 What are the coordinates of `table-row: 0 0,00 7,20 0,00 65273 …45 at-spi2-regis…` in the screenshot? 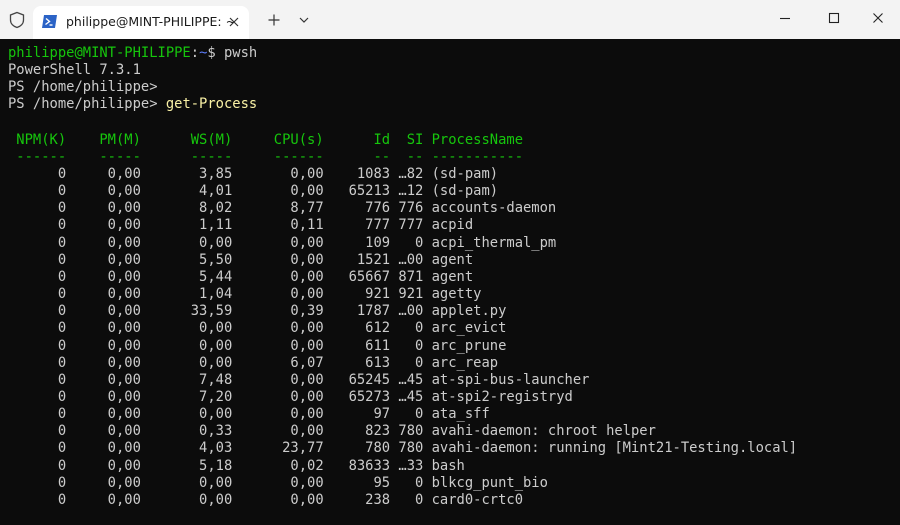 It's located at (290, 396).